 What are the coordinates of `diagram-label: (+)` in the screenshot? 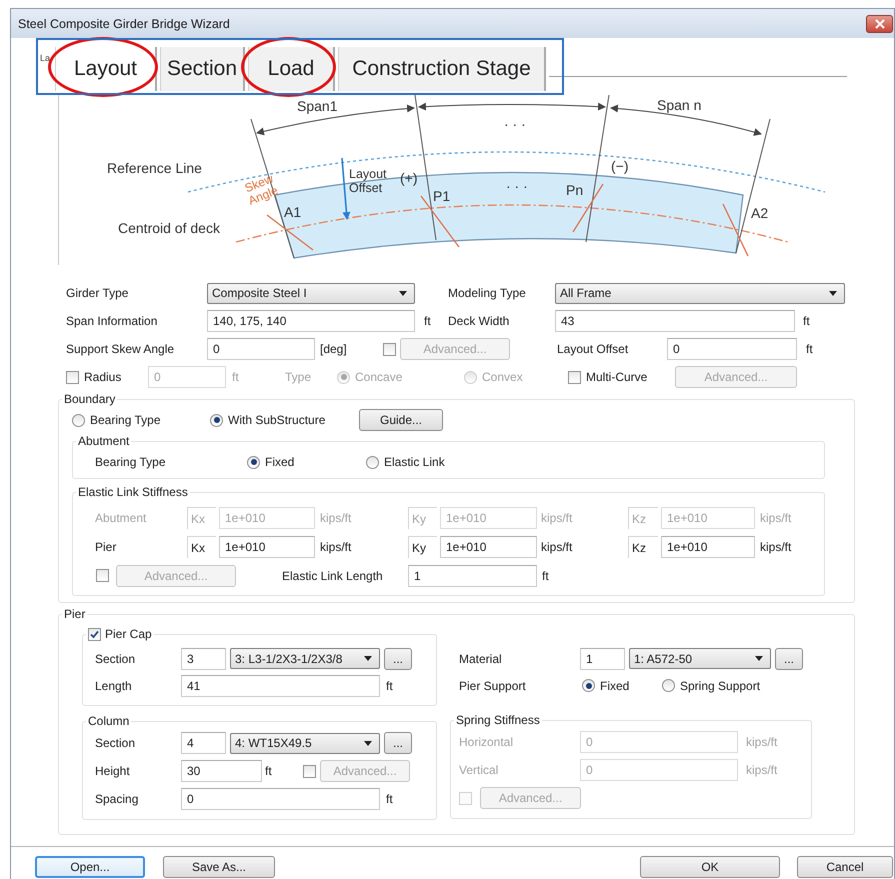 It's located at (409, 178).